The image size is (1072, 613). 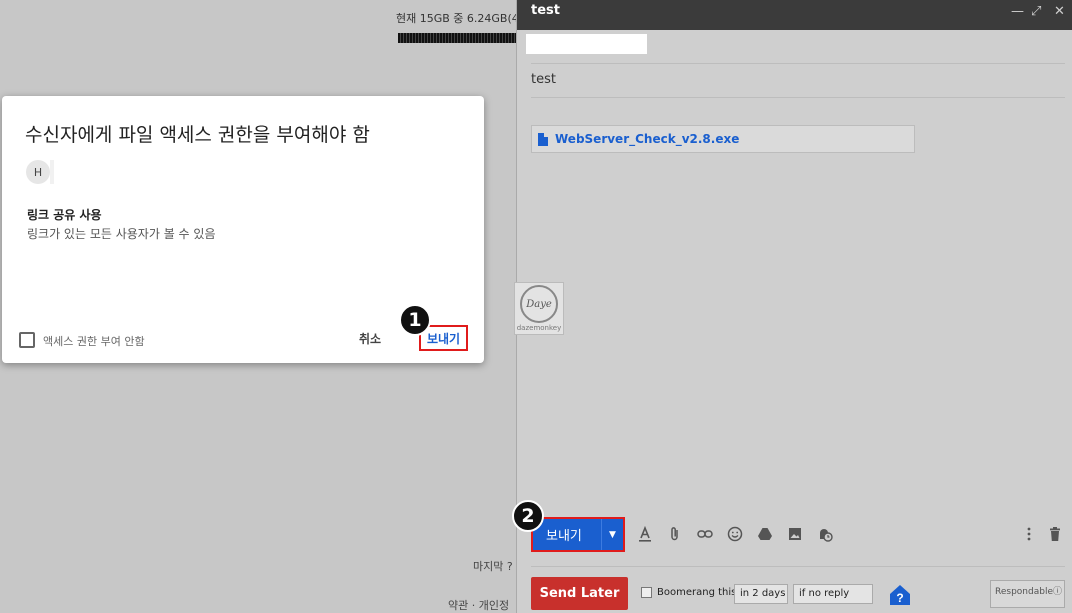 I want to click on last-activity-text: 마지막 ?, so click(x=493, y=566).